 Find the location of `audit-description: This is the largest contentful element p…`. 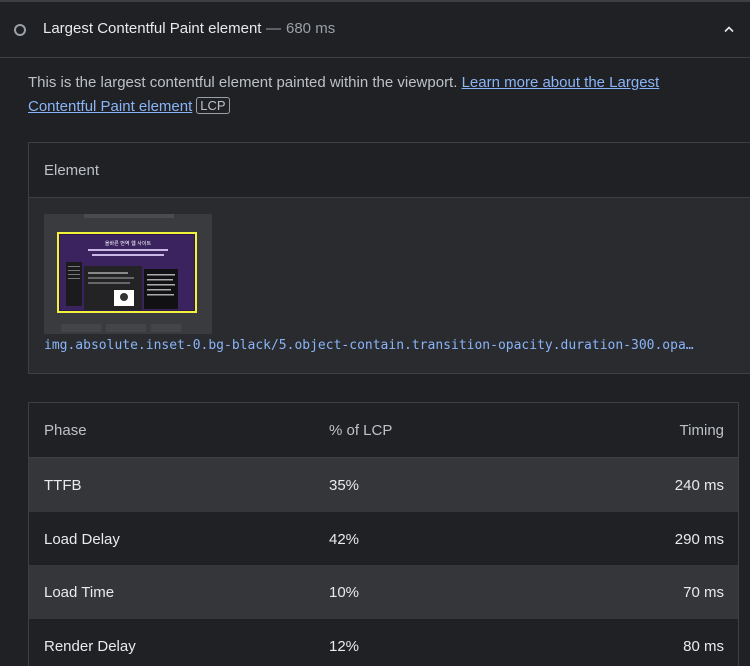

audit-description: This is the largest contentful element p… is located at coordinates (378, 95).